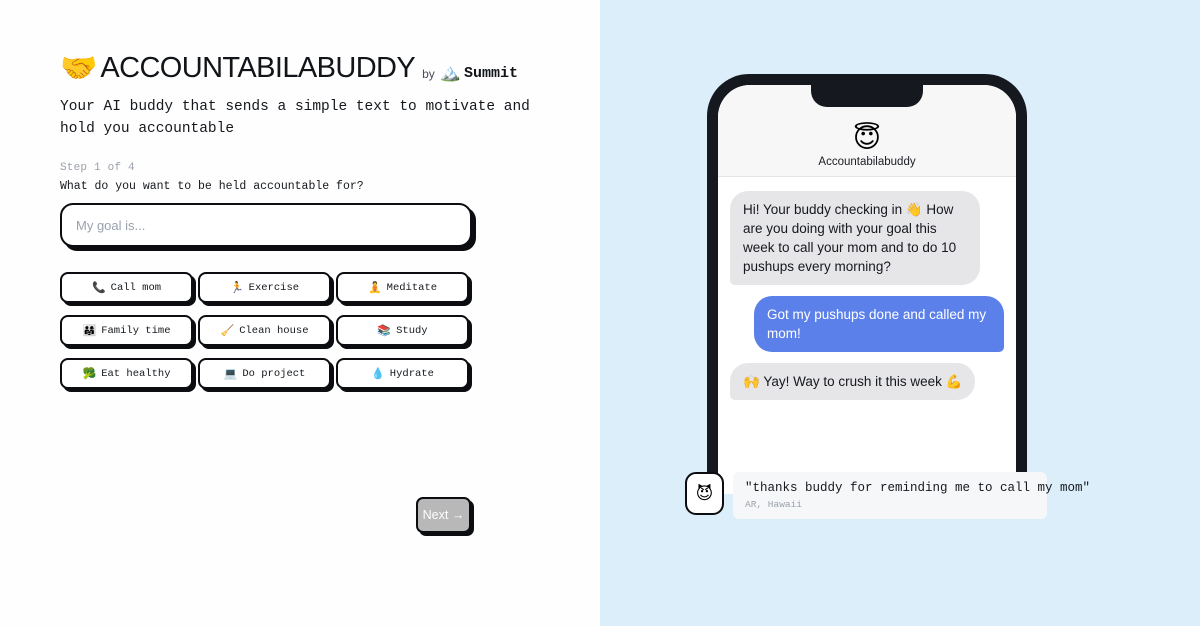  Describe the element at coordinates (98, 287) in the screenshot. I see `phone-icon: 📞` at that location.